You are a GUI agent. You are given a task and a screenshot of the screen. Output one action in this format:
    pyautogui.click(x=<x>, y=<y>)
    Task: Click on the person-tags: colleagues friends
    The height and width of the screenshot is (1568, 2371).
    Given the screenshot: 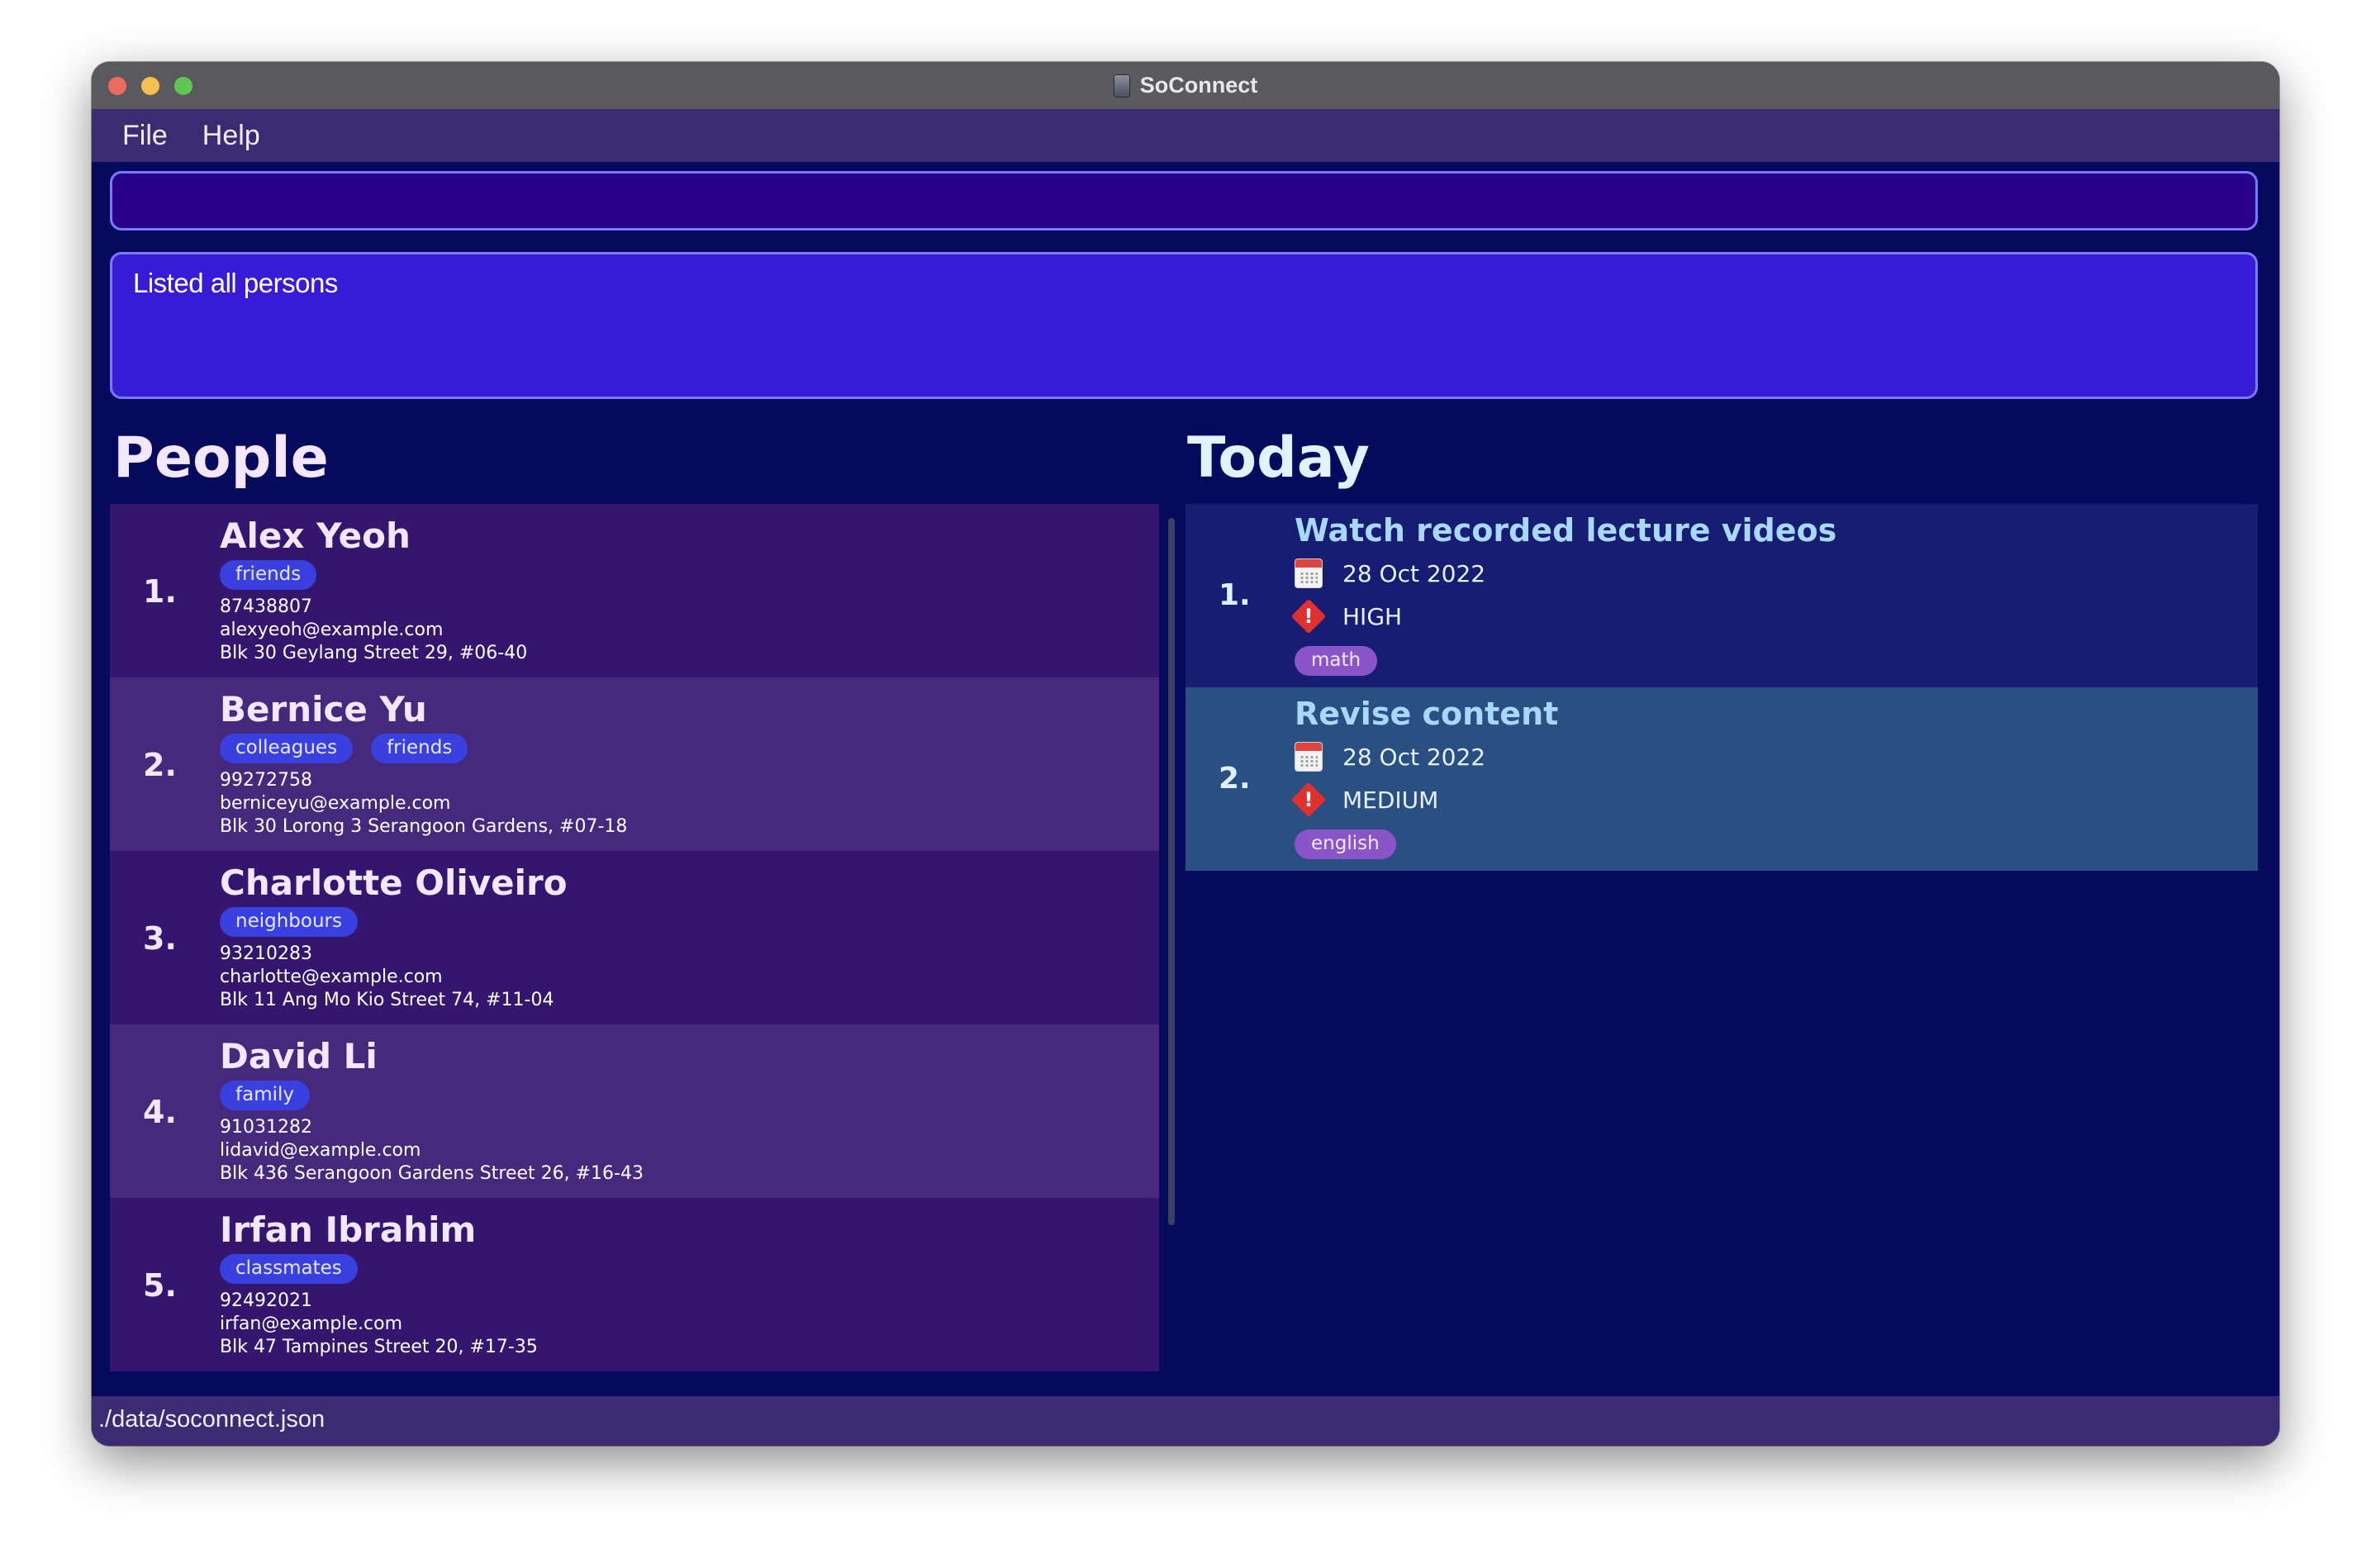 What is the action you would take?
    pyautogui.click(x=344, y=749)
    